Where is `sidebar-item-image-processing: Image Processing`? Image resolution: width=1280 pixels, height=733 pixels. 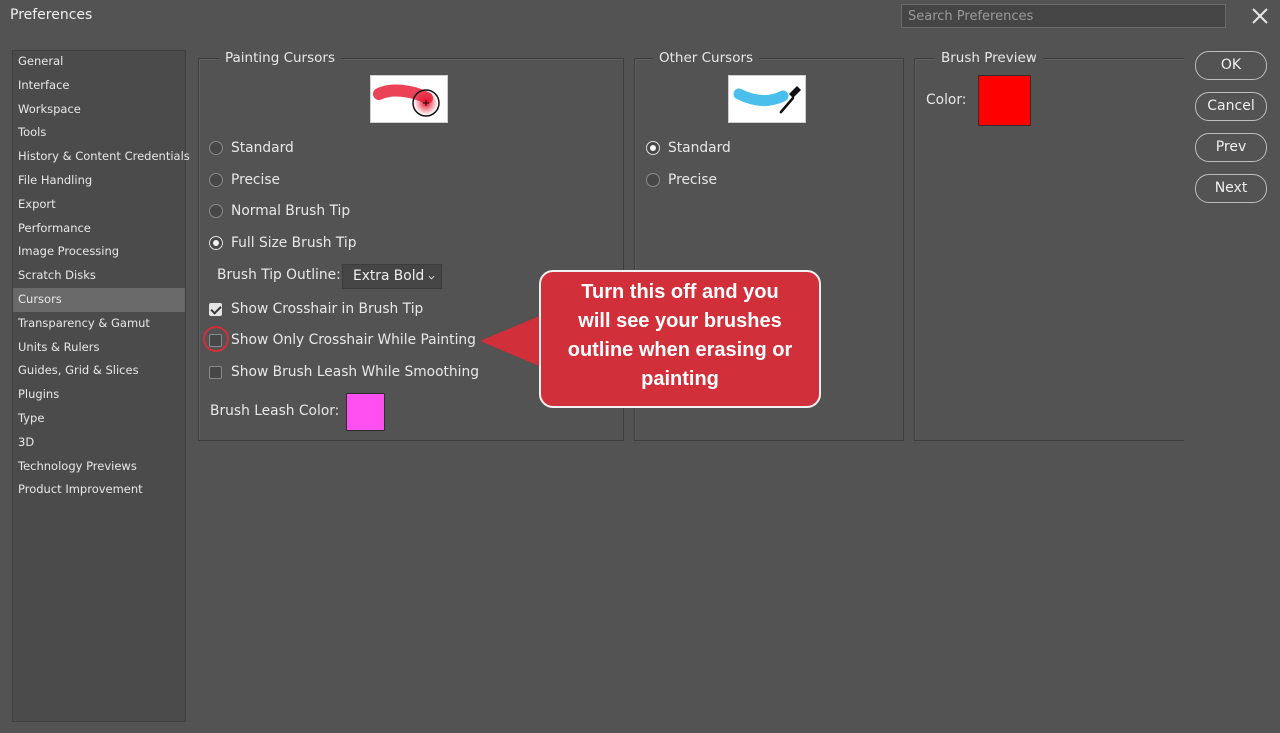 sidebar-item-image-processing: Image Processing is located at coordinates (99, 252).